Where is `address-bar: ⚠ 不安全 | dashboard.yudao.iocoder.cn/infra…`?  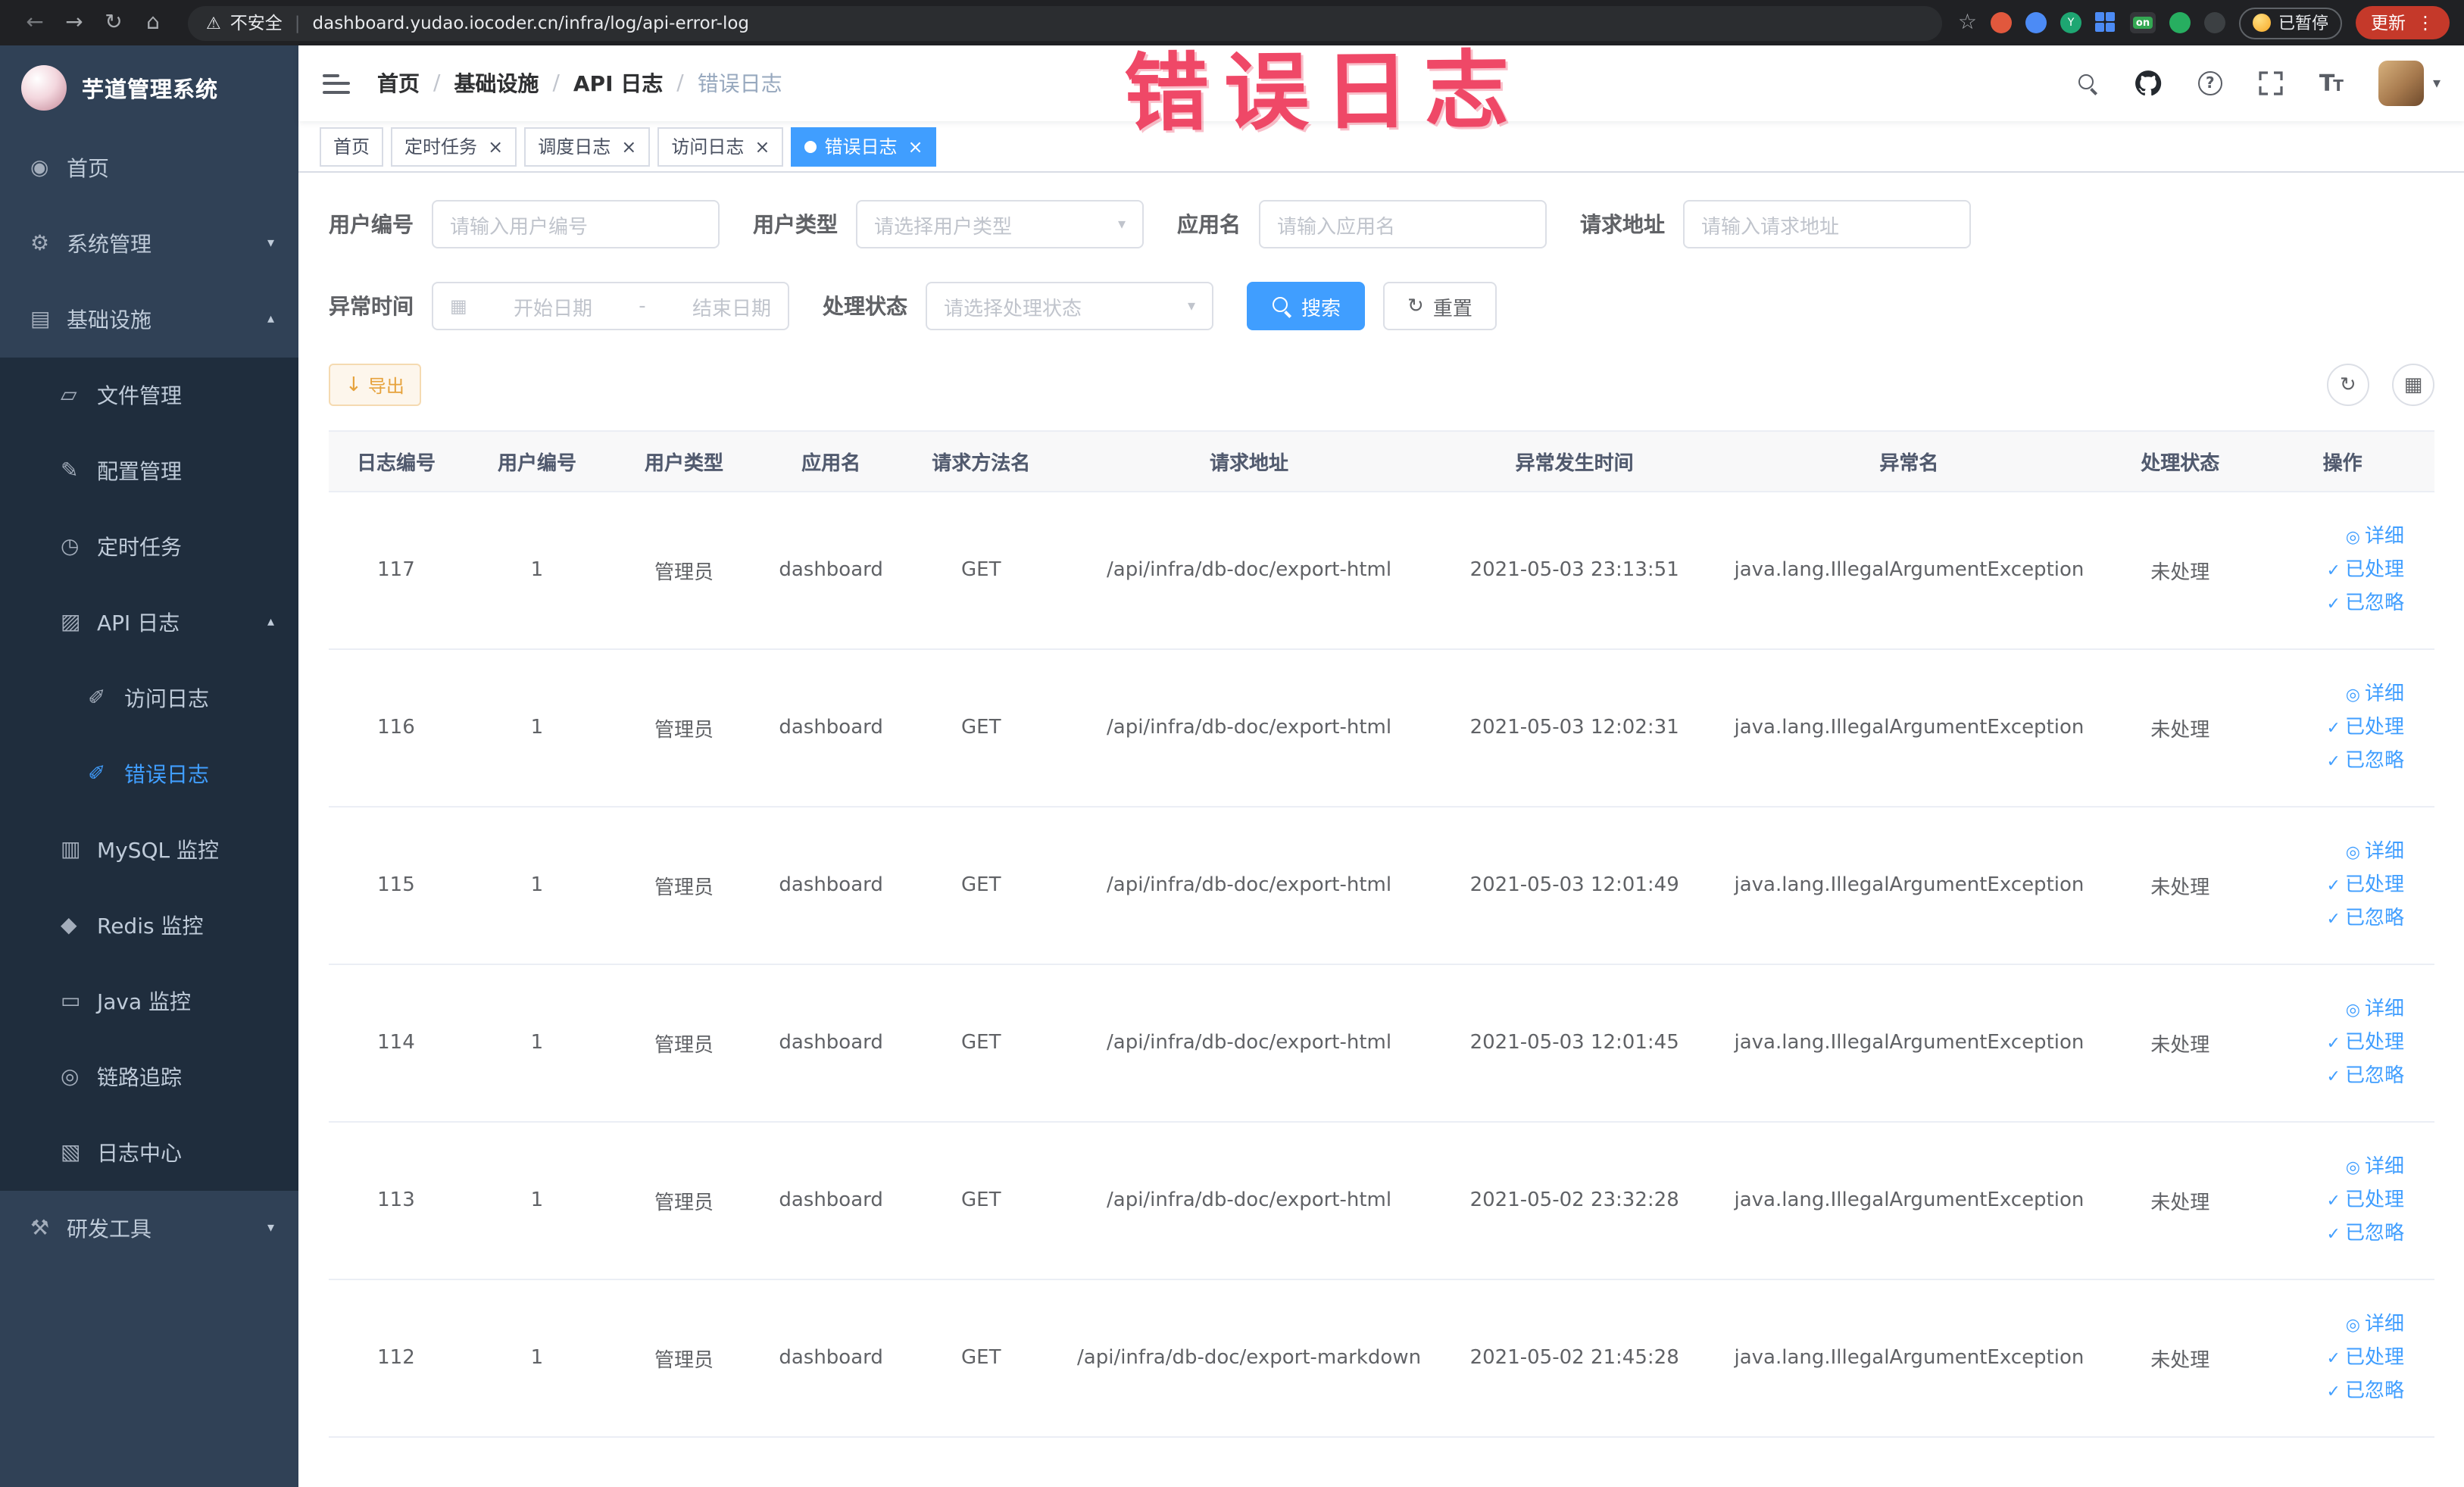 address-bar: ⚠ 不安全 | dashboard.yudao.iocoder.cn/infra… is located at coordinates (1065, 22).